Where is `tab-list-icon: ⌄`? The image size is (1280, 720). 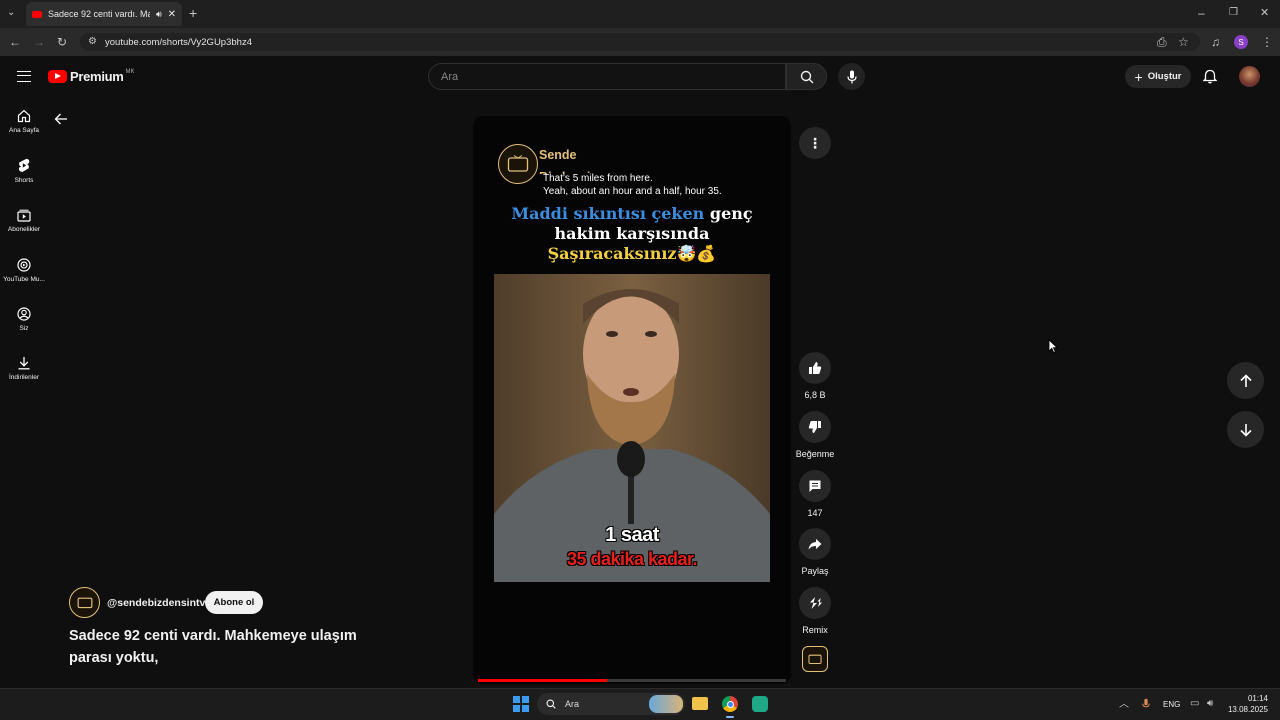
tab-list-icon: ⌄ is located at coordinates (11, 13).